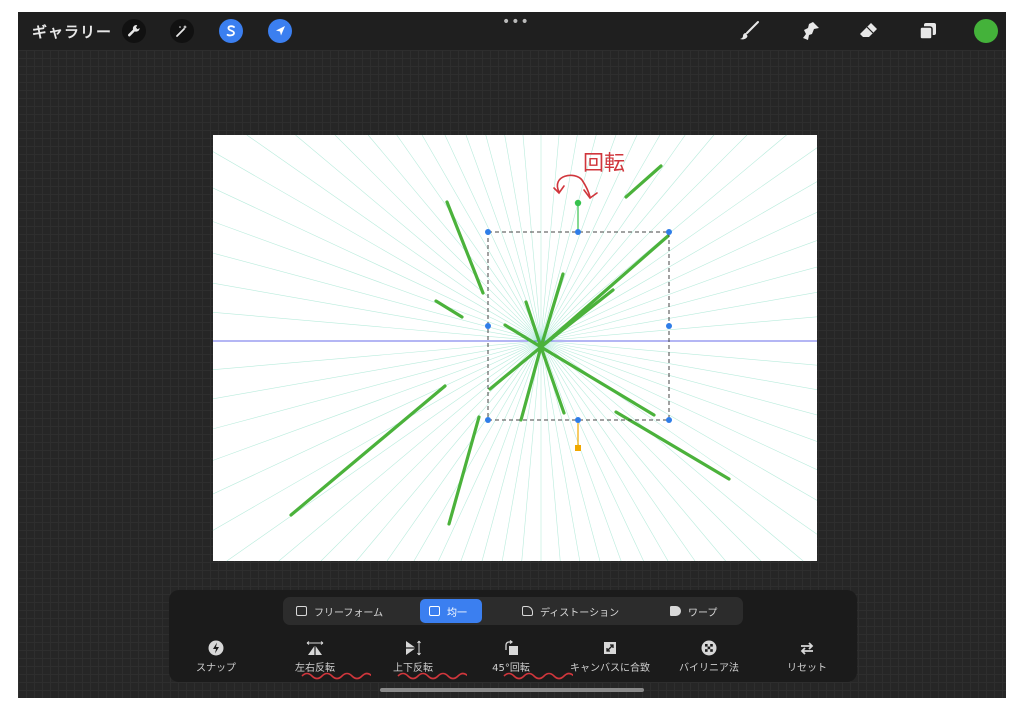 Image resolution: width=1024 pixels, height=711 pixels. I want to click on mode-freeform: フリーフォーム, so click(351, 611).